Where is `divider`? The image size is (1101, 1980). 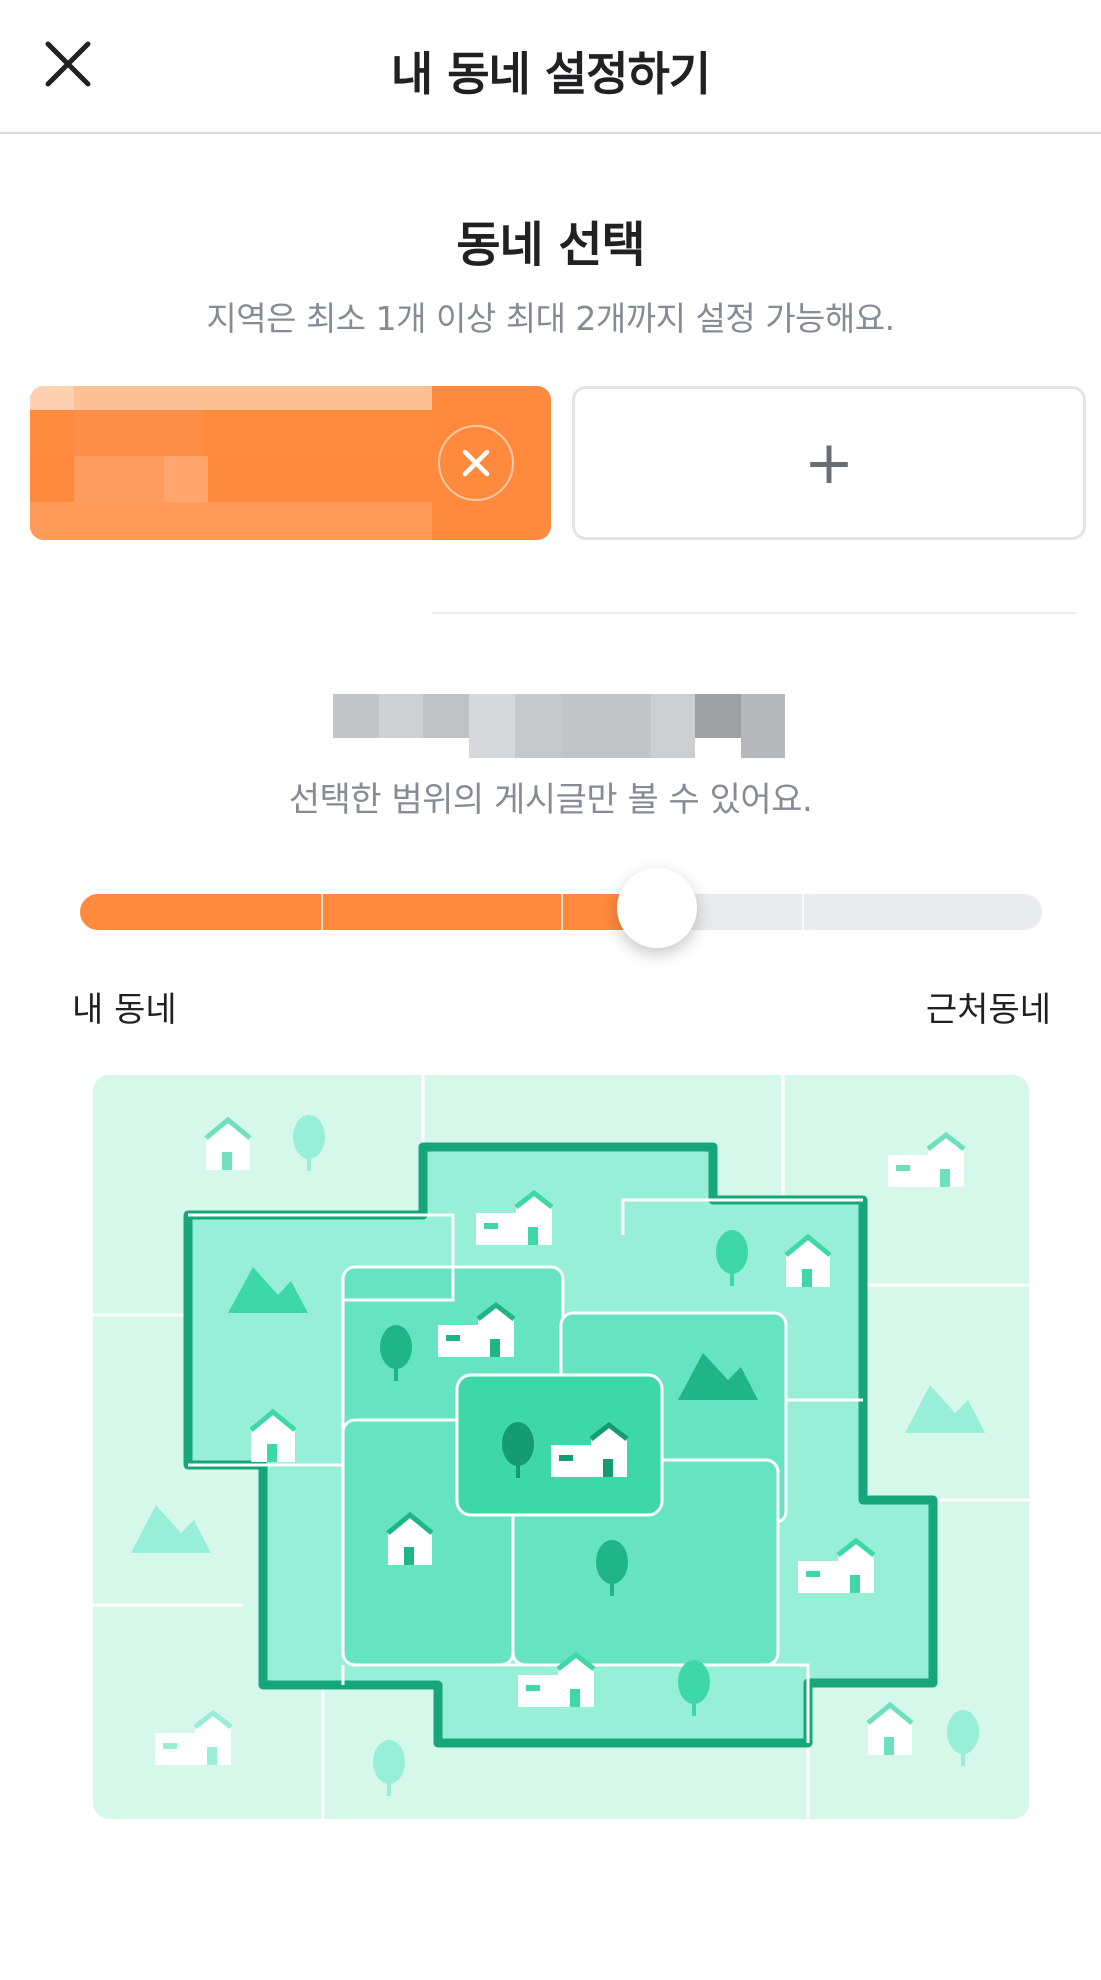 divider is located at coordinates (754, 613).